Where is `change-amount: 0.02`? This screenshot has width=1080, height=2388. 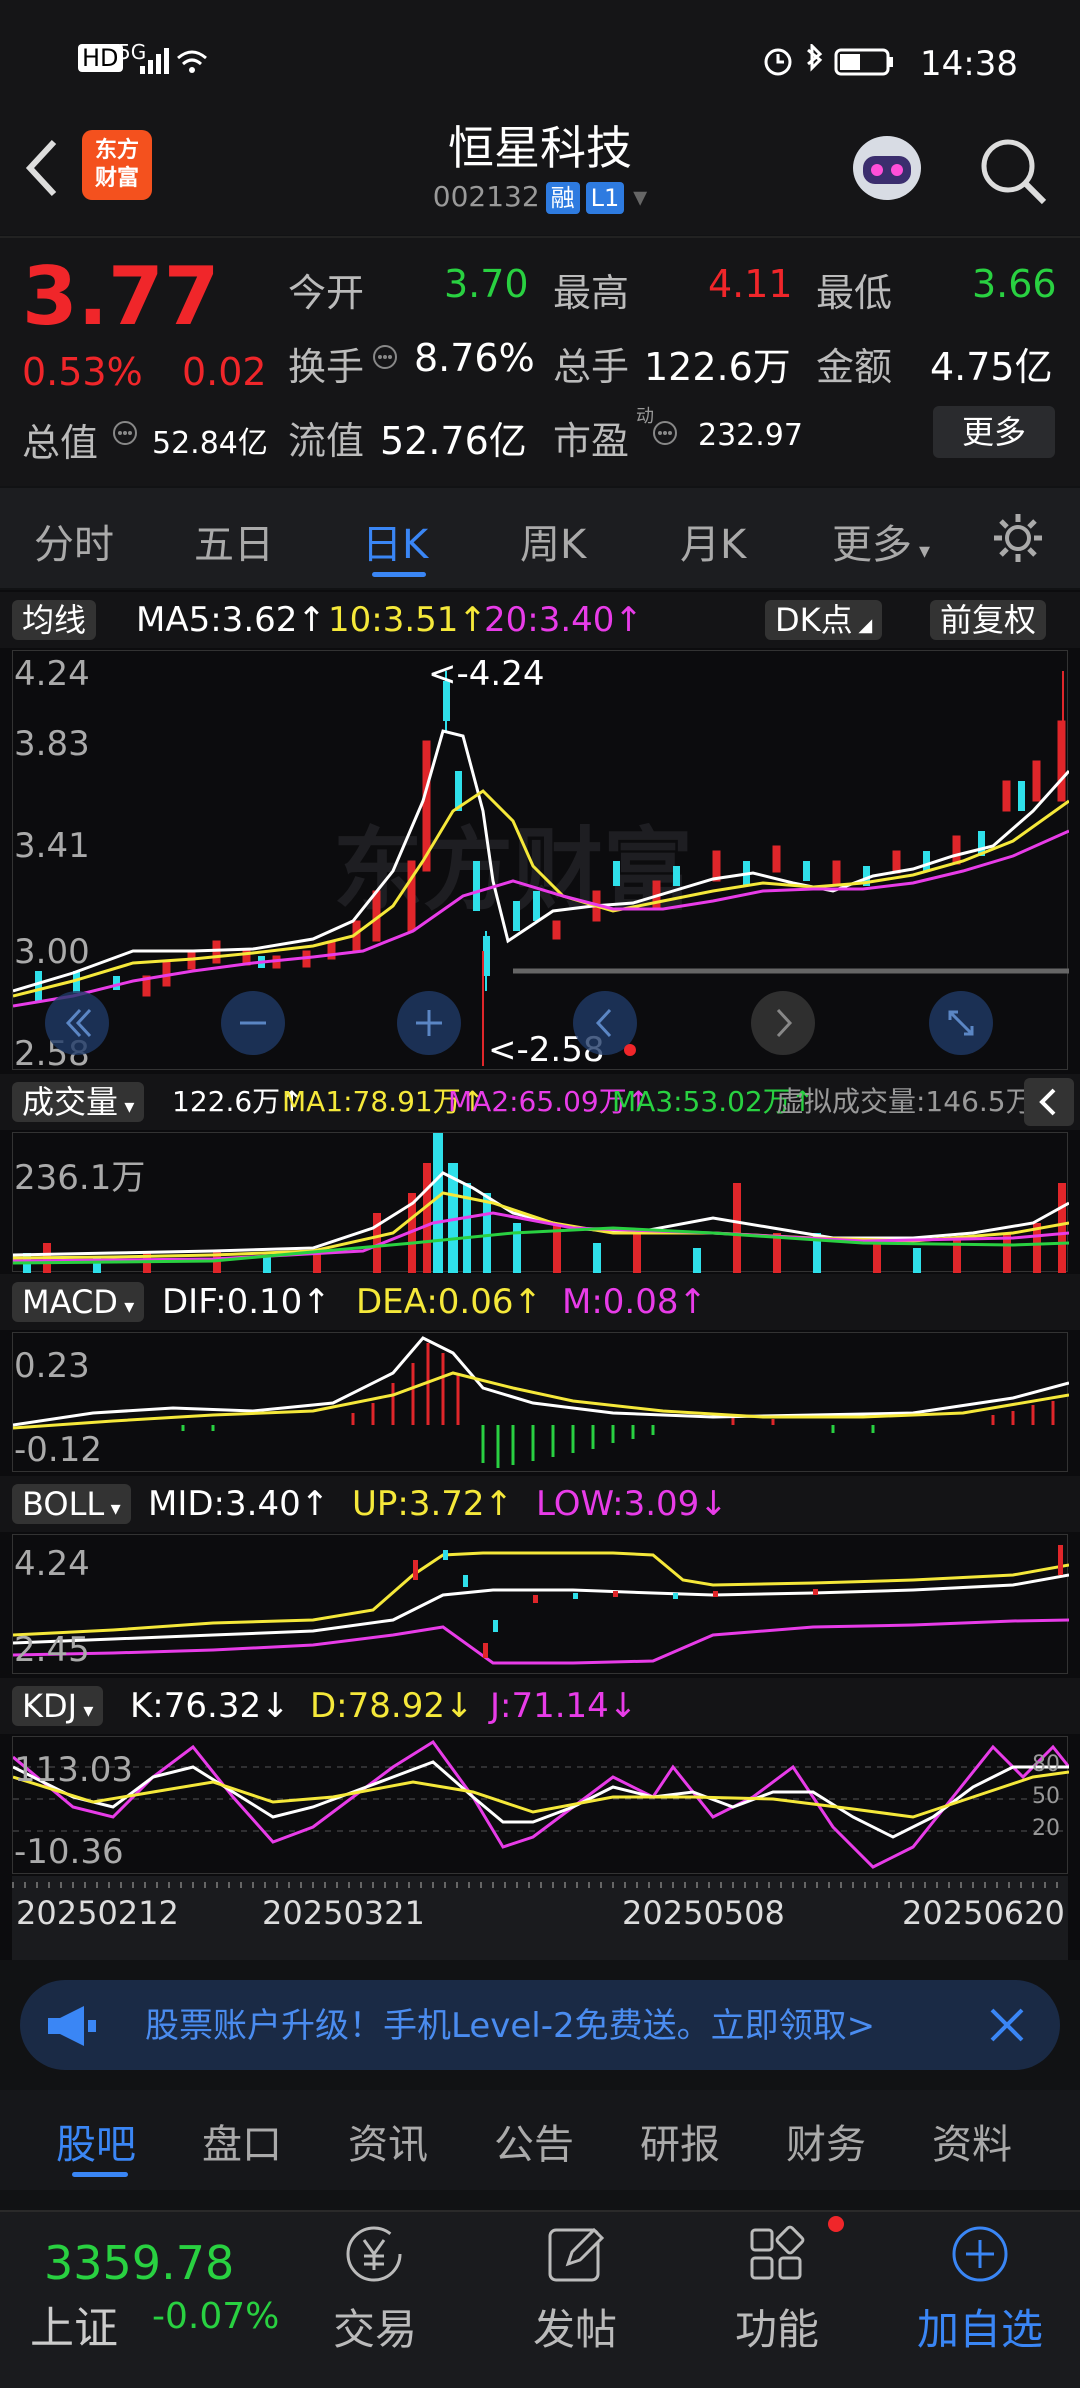 change-amount: 0.02 is located at coordinates (224, 372).